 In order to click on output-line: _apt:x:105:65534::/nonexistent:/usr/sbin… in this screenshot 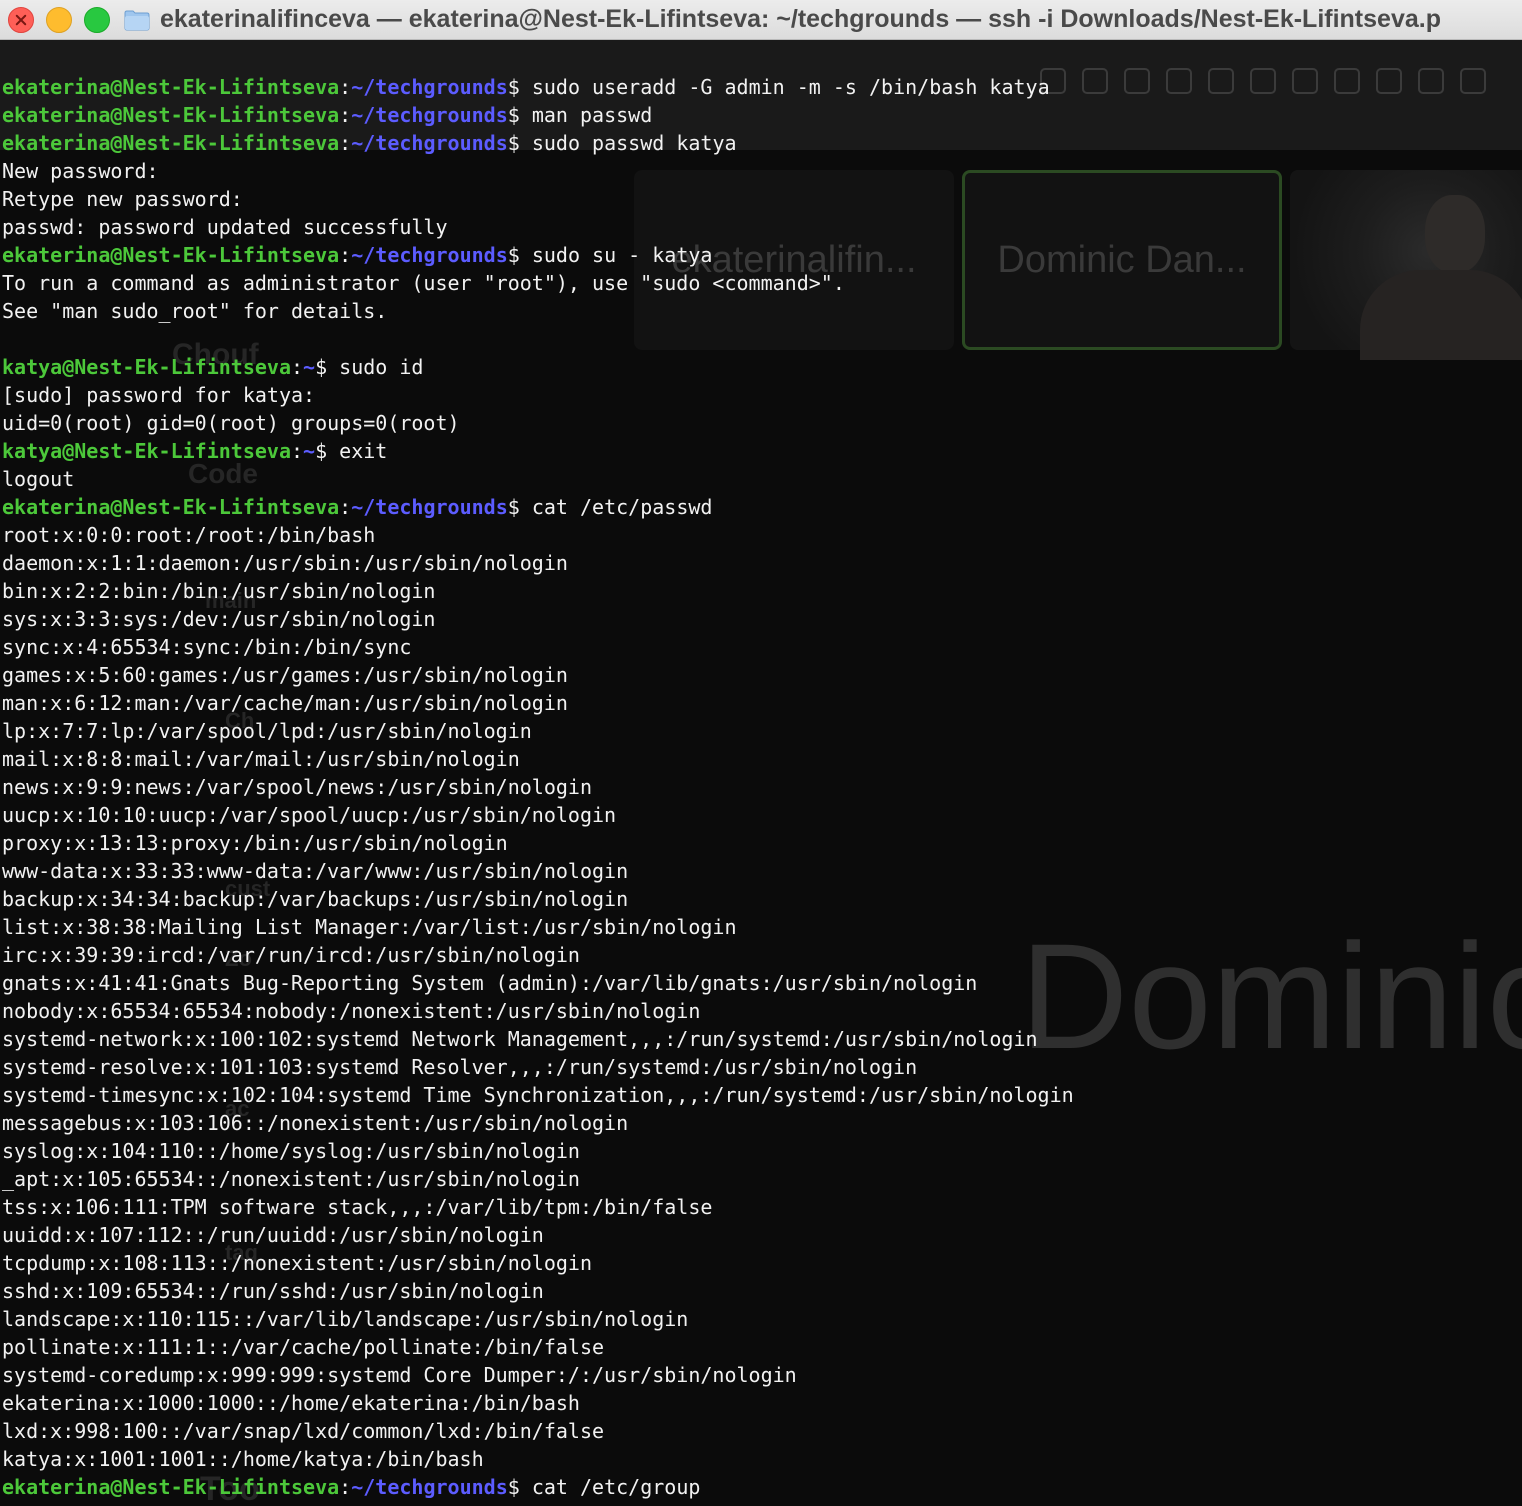, I will do `click(761, 1179)`.